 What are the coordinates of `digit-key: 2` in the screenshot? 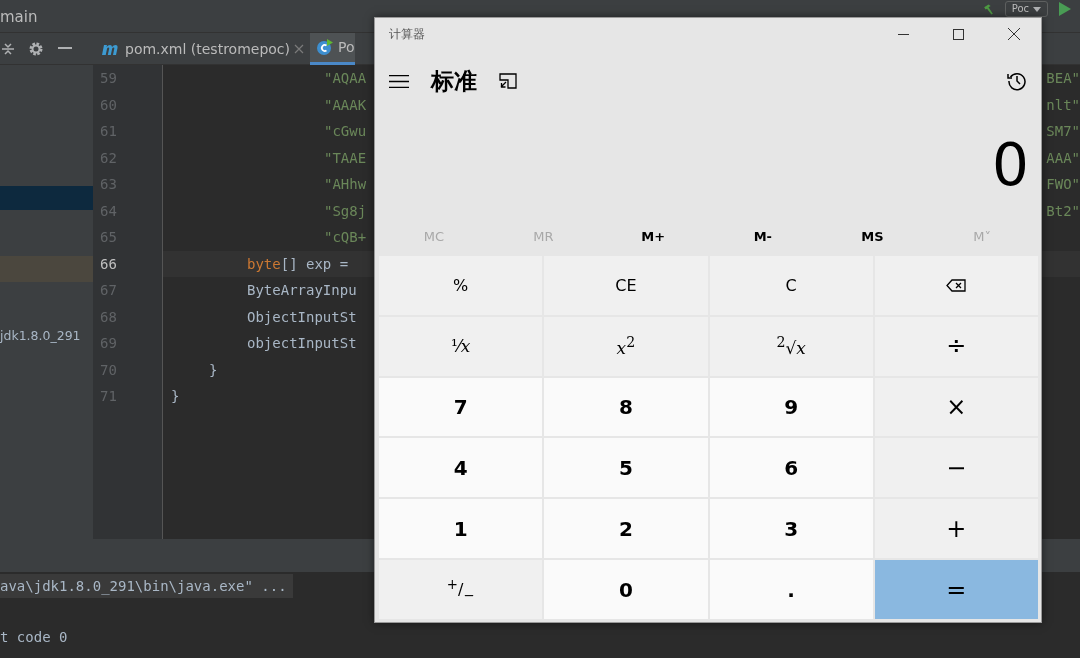 It's located at (626, 529).